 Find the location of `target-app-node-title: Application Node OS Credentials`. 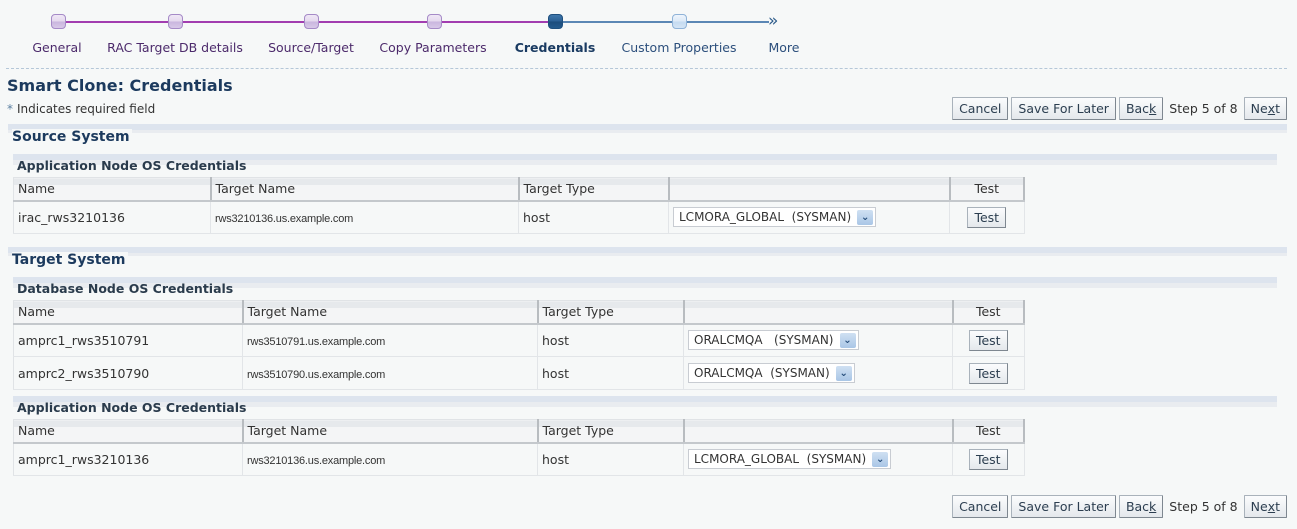

target-app-node-title: Application Node OS Credentials is located at coordinates (132, 407).